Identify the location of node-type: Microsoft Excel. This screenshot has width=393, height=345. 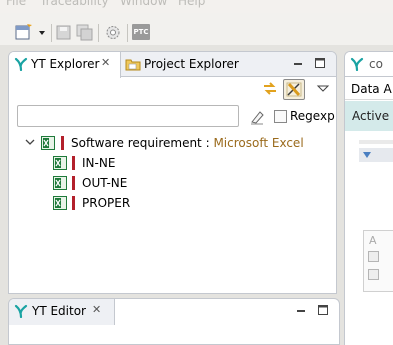
(258, 143).